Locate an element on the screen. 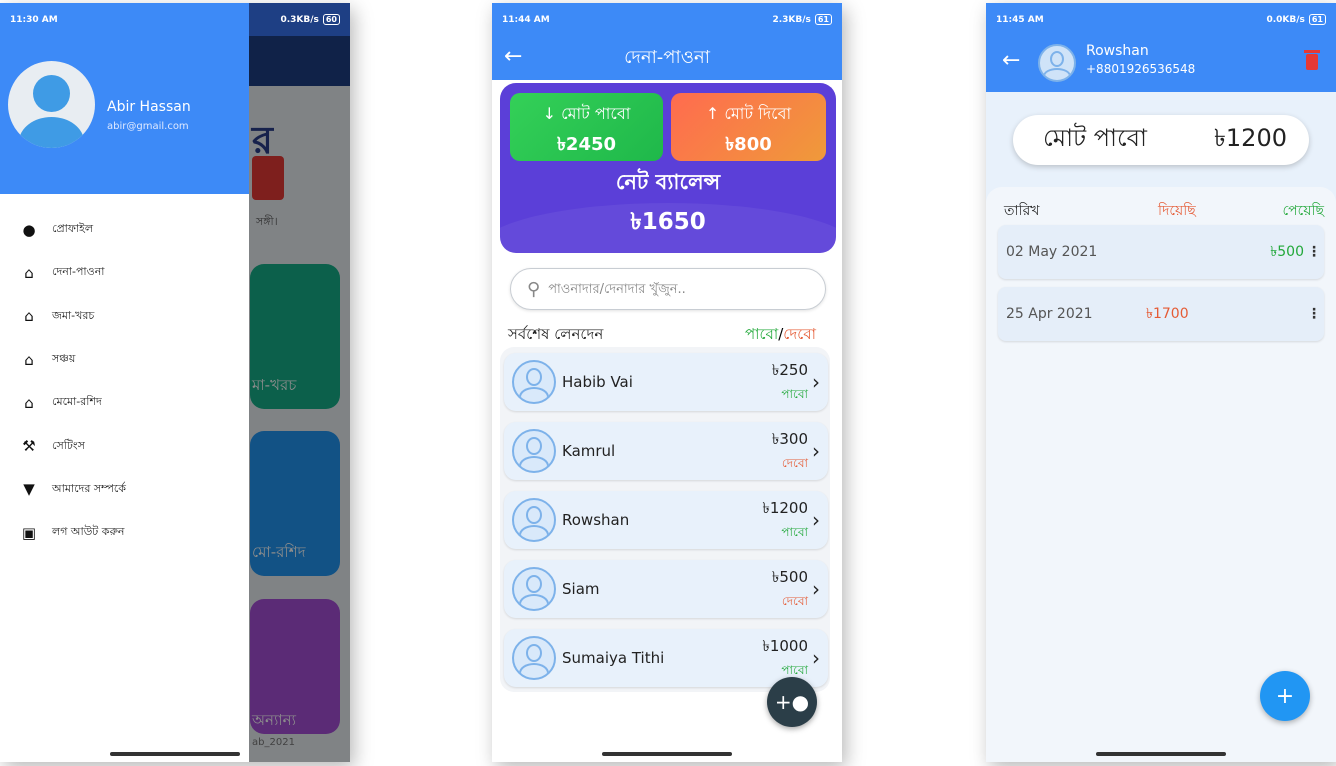 The width and height of the screenshot is (1336, 766). list-item: Kamrul ৳300 দেবো › is located at coordinates (666, 451).